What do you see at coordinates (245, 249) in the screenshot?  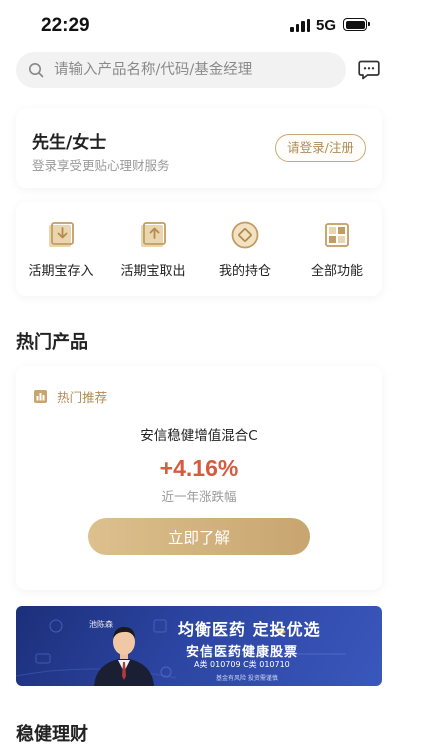 I see `menu-item-holdings: 我的持仓` at bounding box center [245, 249].